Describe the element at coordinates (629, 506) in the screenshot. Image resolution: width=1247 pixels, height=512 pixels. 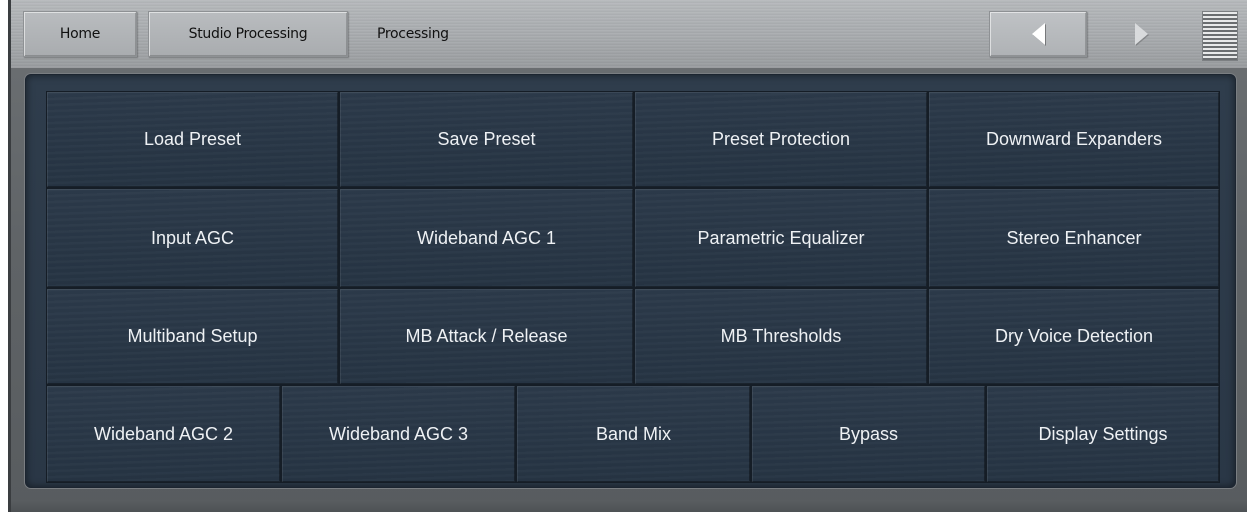
I see `bottom-bezel` at that location.